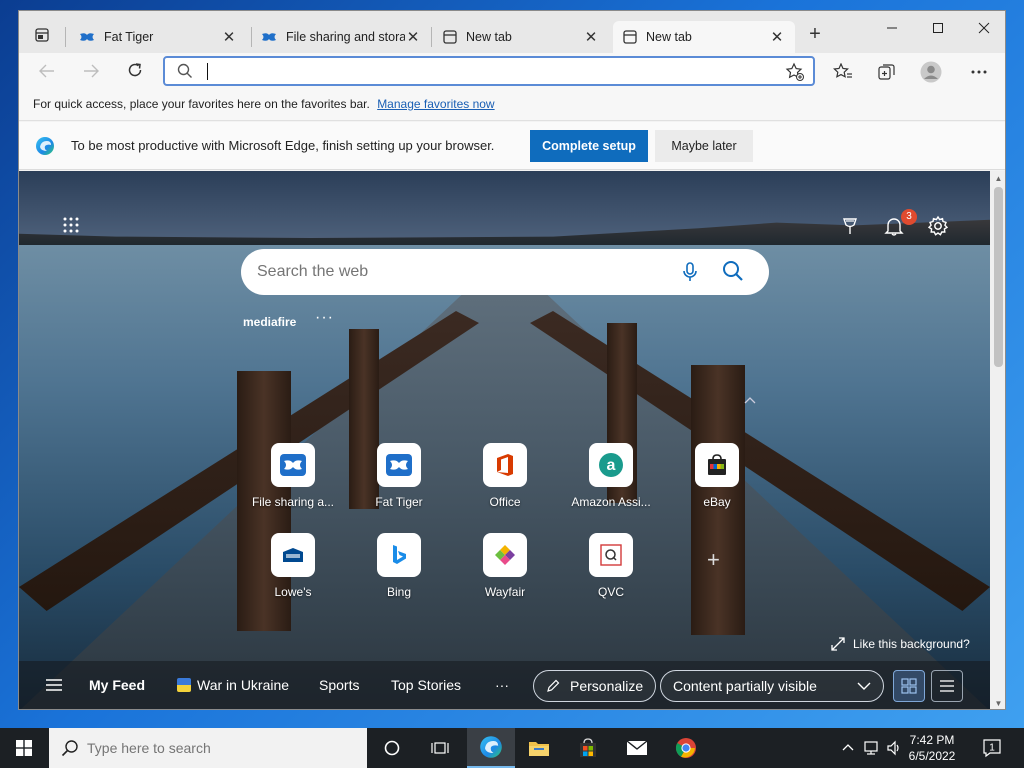 The width and height of the screenshot is (1024, 768). What do you see at coordinates (539, 748) in the screenshot?
I see `taskbar-file-explorer` at bounding box center [539, 748].